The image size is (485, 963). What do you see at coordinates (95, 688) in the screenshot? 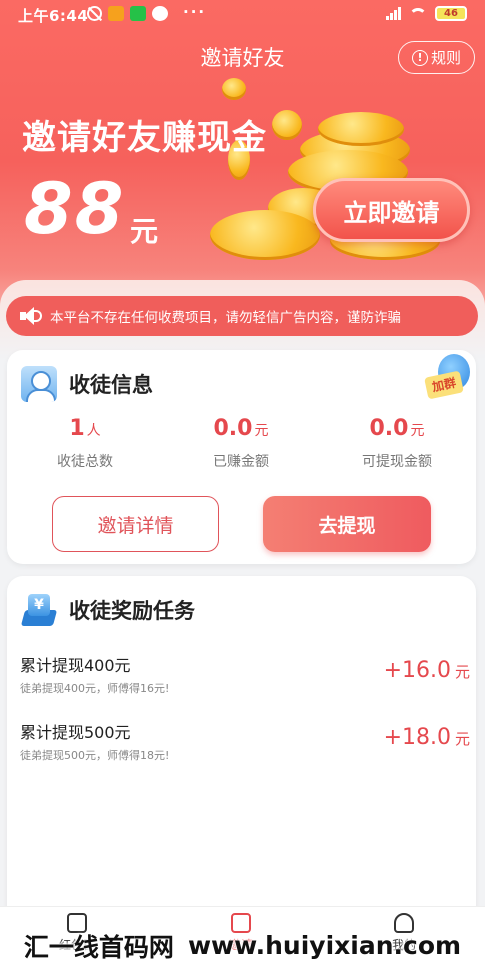
I see `task-desc: 徒弟提现400元，师傅得16元!` at bounding box center [95, 688].